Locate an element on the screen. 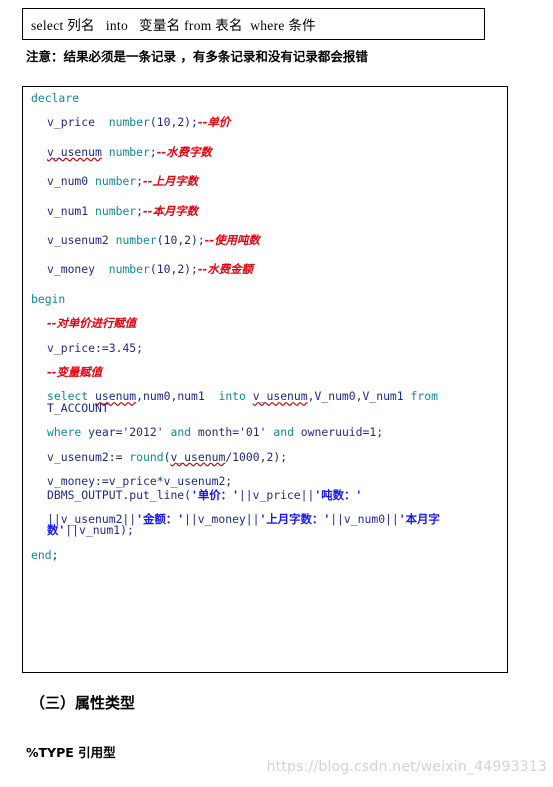  code-token: T_ACCOUNT is located at coordinates (78, 407).